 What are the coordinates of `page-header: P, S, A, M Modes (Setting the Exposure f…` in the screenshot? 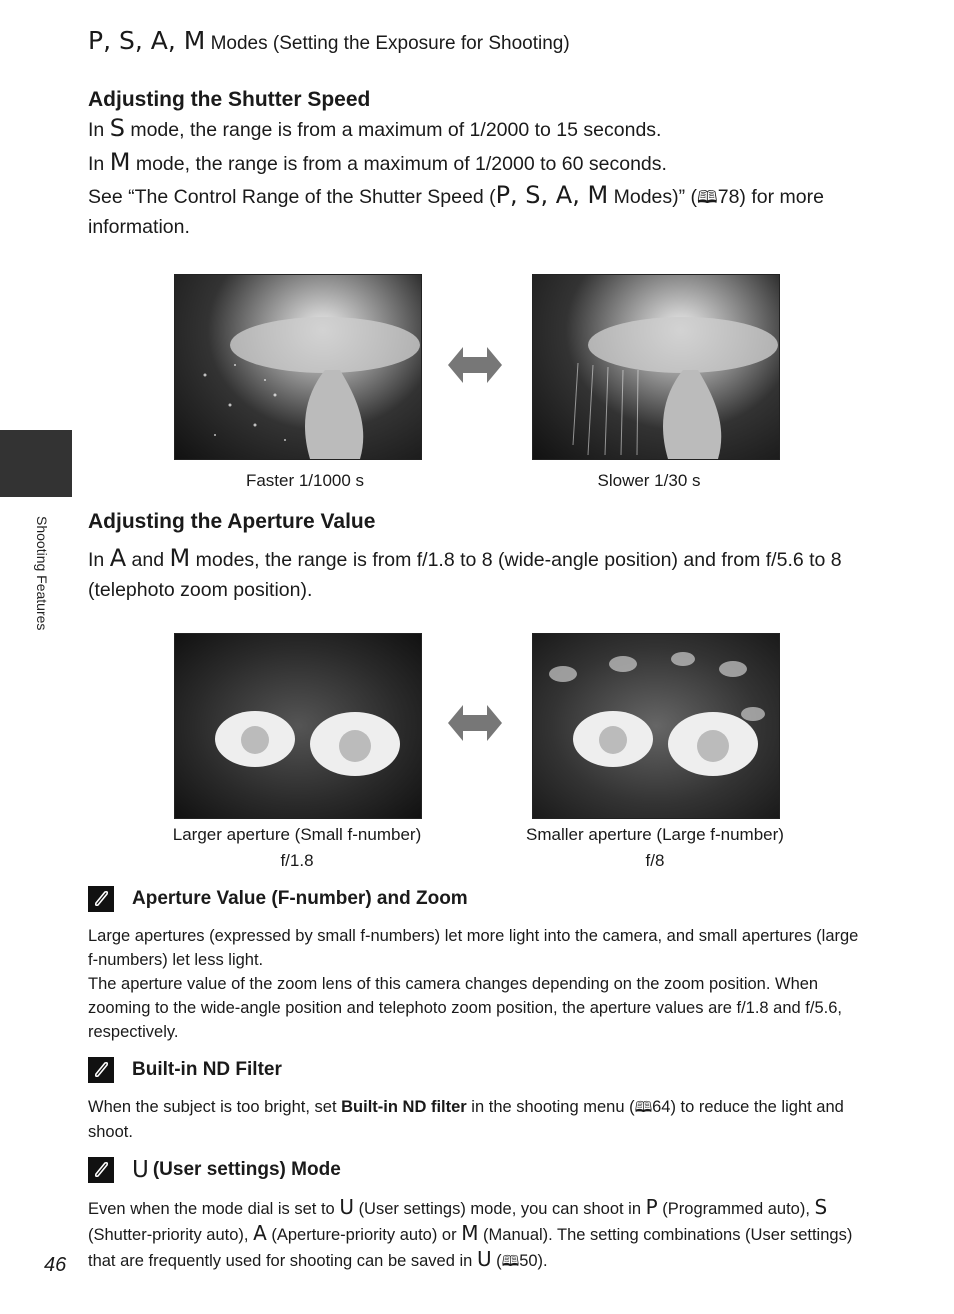 It's located at (329, 40).